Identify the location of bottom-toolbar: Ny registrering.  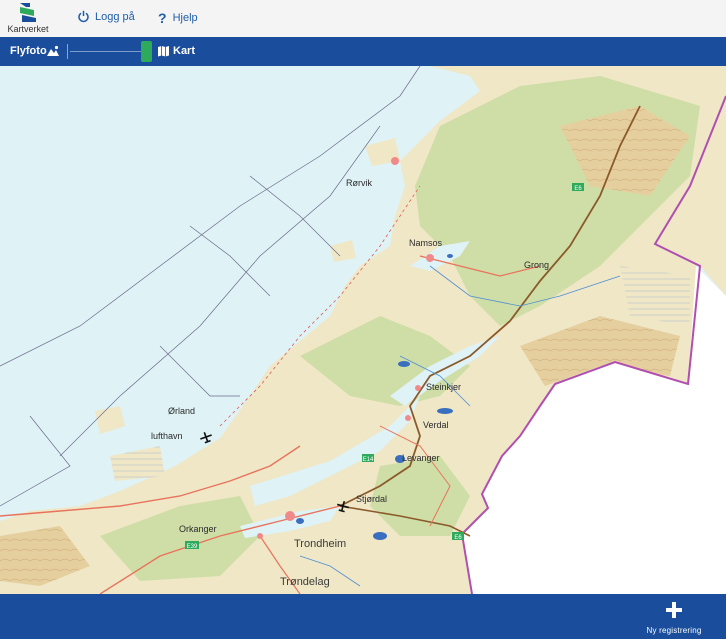
(363, 616).